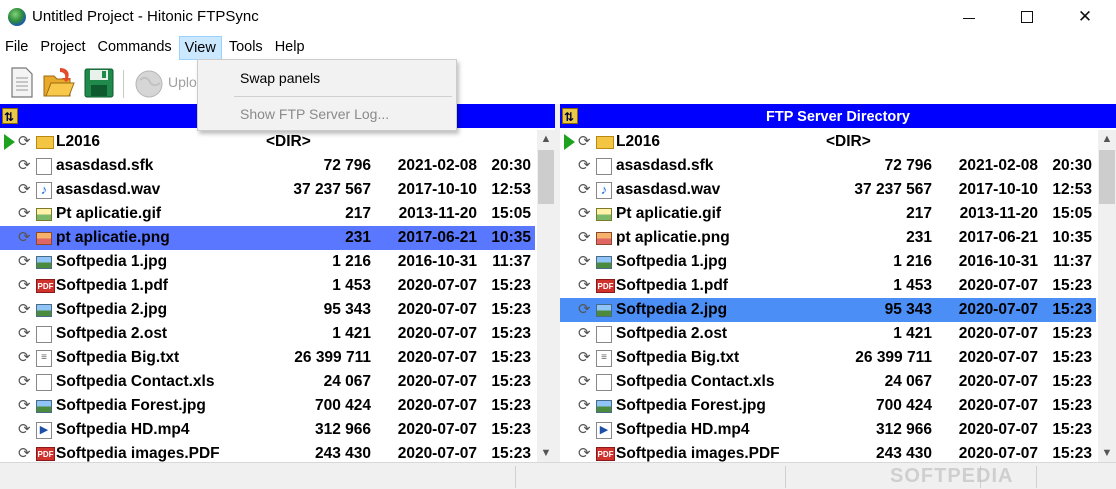  Describe the element at coordinates (511, 213) in the screenshot. I see `file-time: 15:05` at that location.